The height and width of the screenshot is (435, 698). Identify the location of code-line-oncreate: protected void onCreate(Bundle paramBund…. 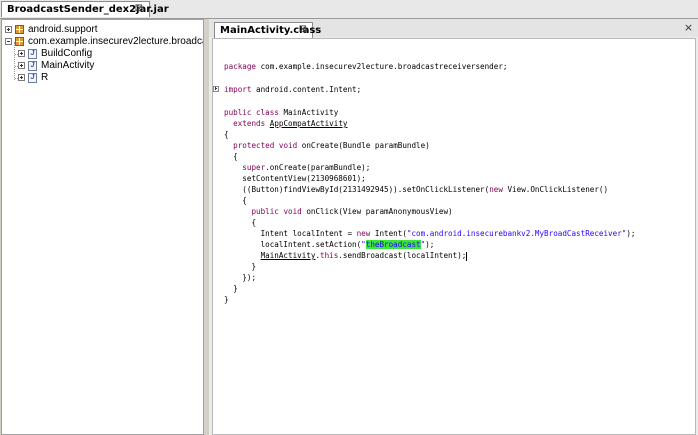
(331, 145).